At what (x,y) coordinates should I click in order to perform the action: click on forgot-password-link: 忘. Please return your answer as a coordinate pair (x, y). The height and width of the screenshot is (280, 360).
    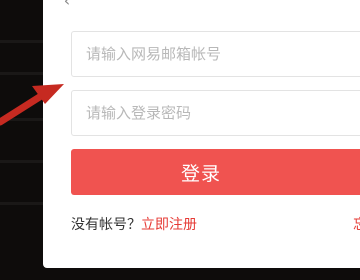
    Looking at the image, I should click on (356, 224).